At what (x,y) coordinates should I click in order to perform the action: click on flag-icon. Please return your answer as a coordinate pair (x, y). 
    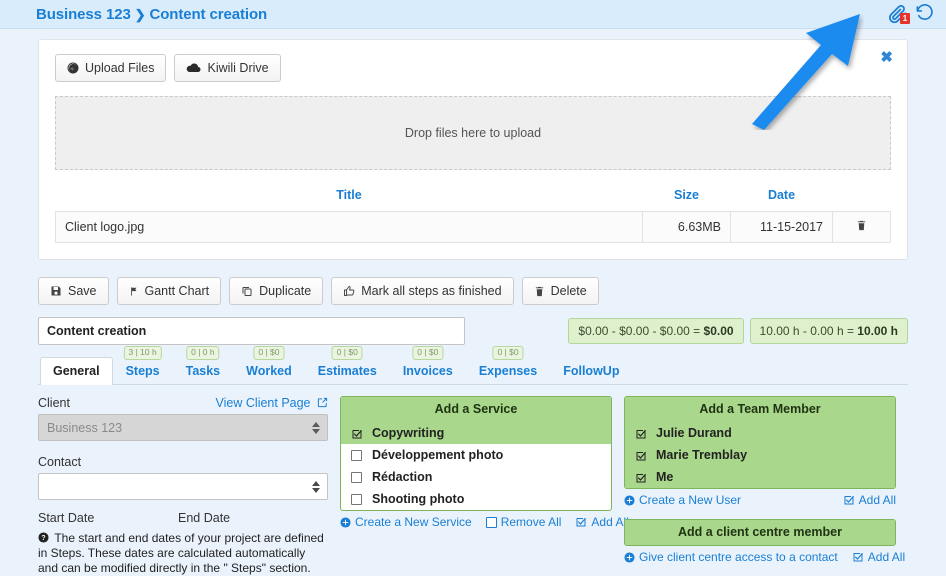
    Looking at the image, I should click on (134, 291).